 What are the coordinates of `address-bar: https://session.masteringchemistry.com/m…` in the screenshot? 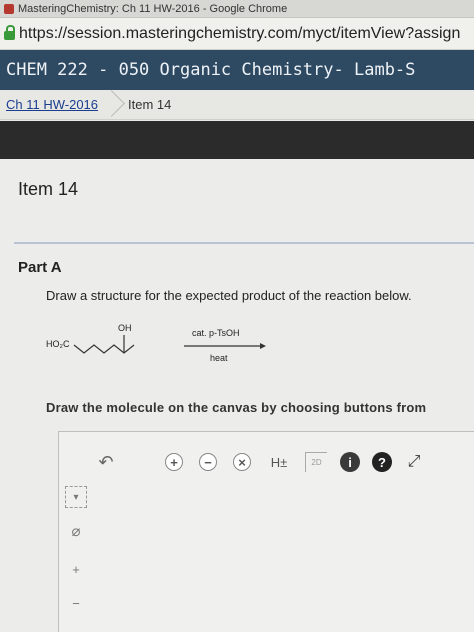 It's located at (237, 34).